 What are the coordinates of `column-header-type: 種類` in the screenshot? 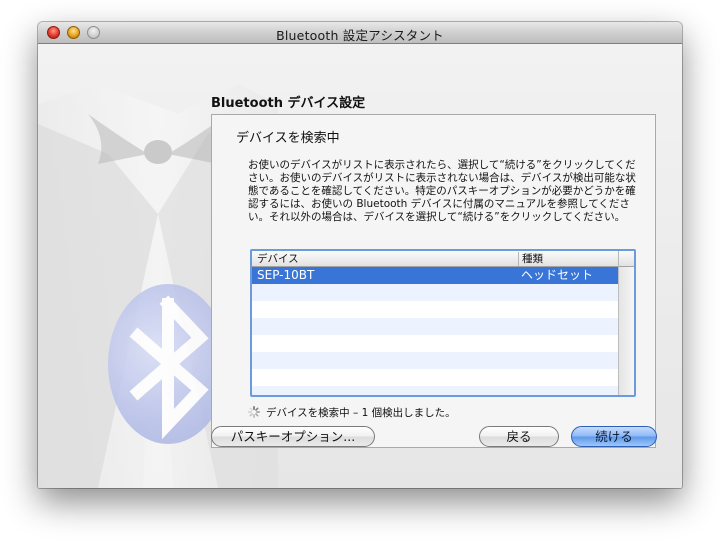 It's located at (530, 259).